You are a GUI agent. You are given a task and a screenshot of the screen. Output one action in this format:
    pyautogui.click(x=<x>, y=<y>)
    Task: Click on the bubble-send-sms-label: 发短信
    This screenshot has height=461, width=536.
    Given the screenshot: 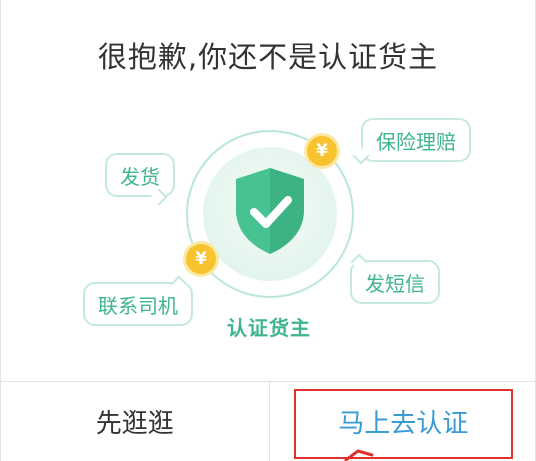 What is the action you would take?
    pyautogui.click(x=395, y=283)
    